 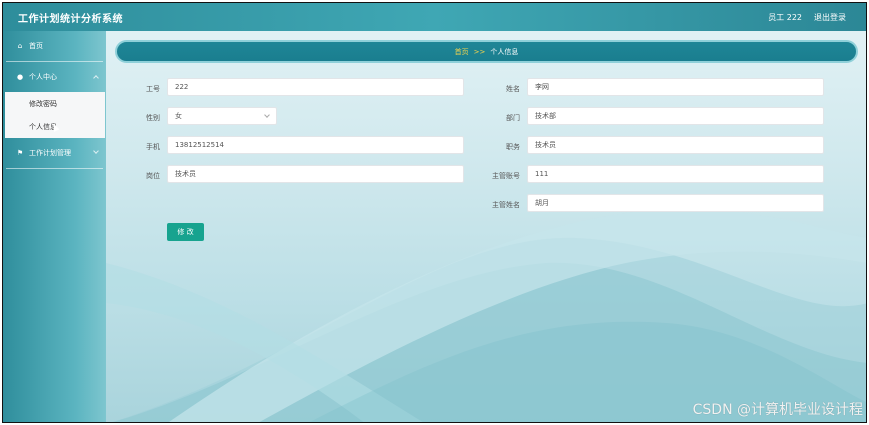 I want to click on job-title-label: 职务, so click(x=513, y=147).